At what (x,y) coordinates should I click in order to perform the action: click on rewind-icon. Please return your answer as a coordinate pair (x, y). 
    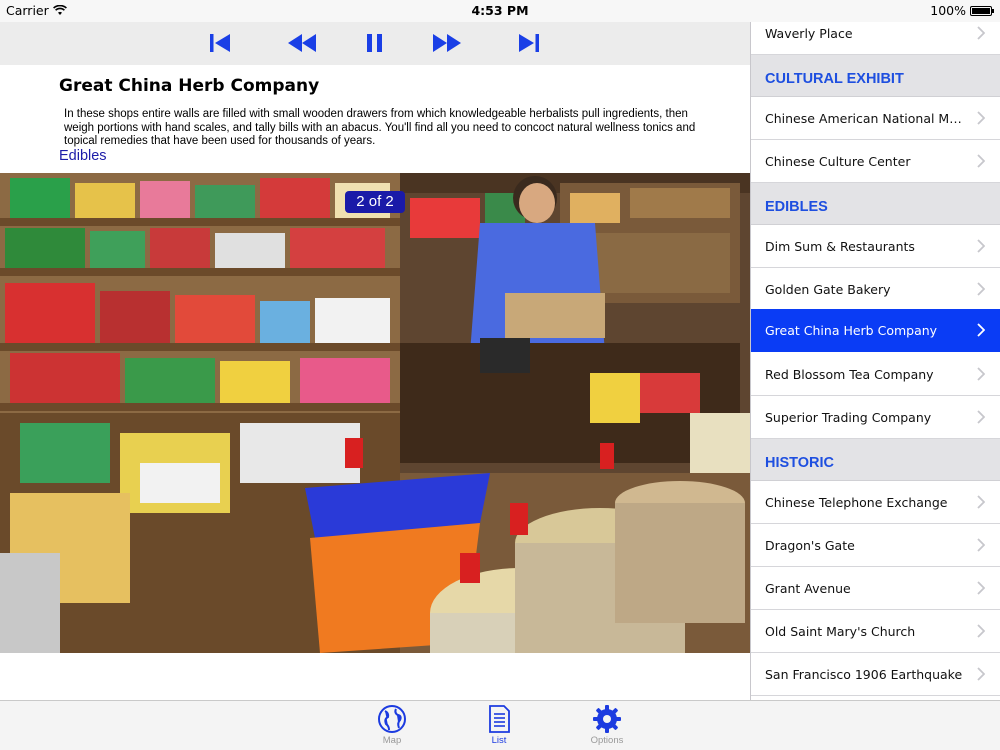
    Looking at the image, I should click on (302, 43).